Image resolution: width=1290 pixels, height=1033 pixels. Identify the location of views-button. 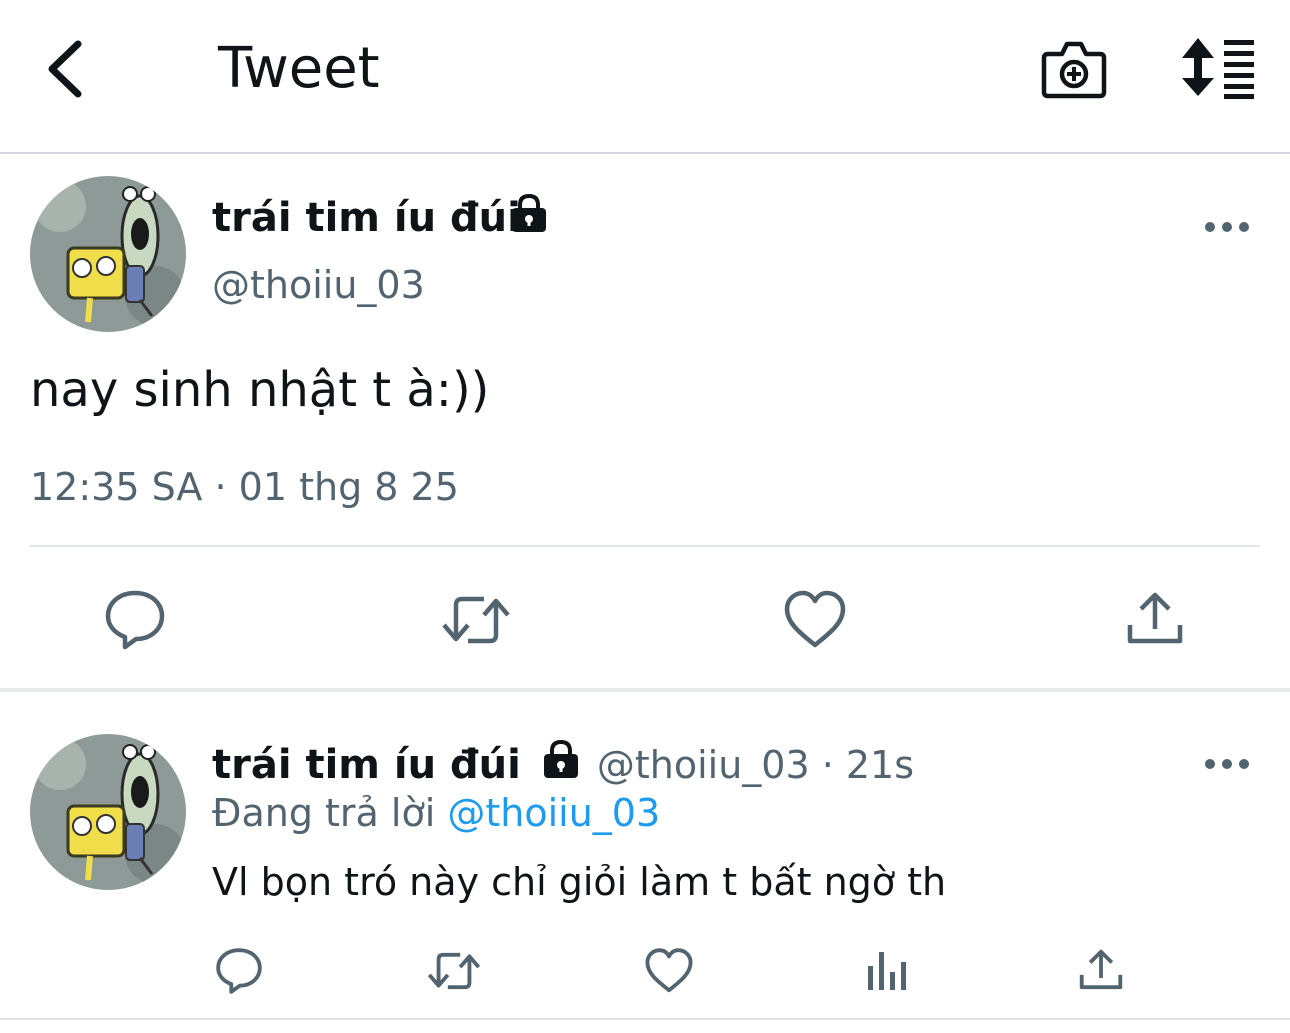
(887, 971).